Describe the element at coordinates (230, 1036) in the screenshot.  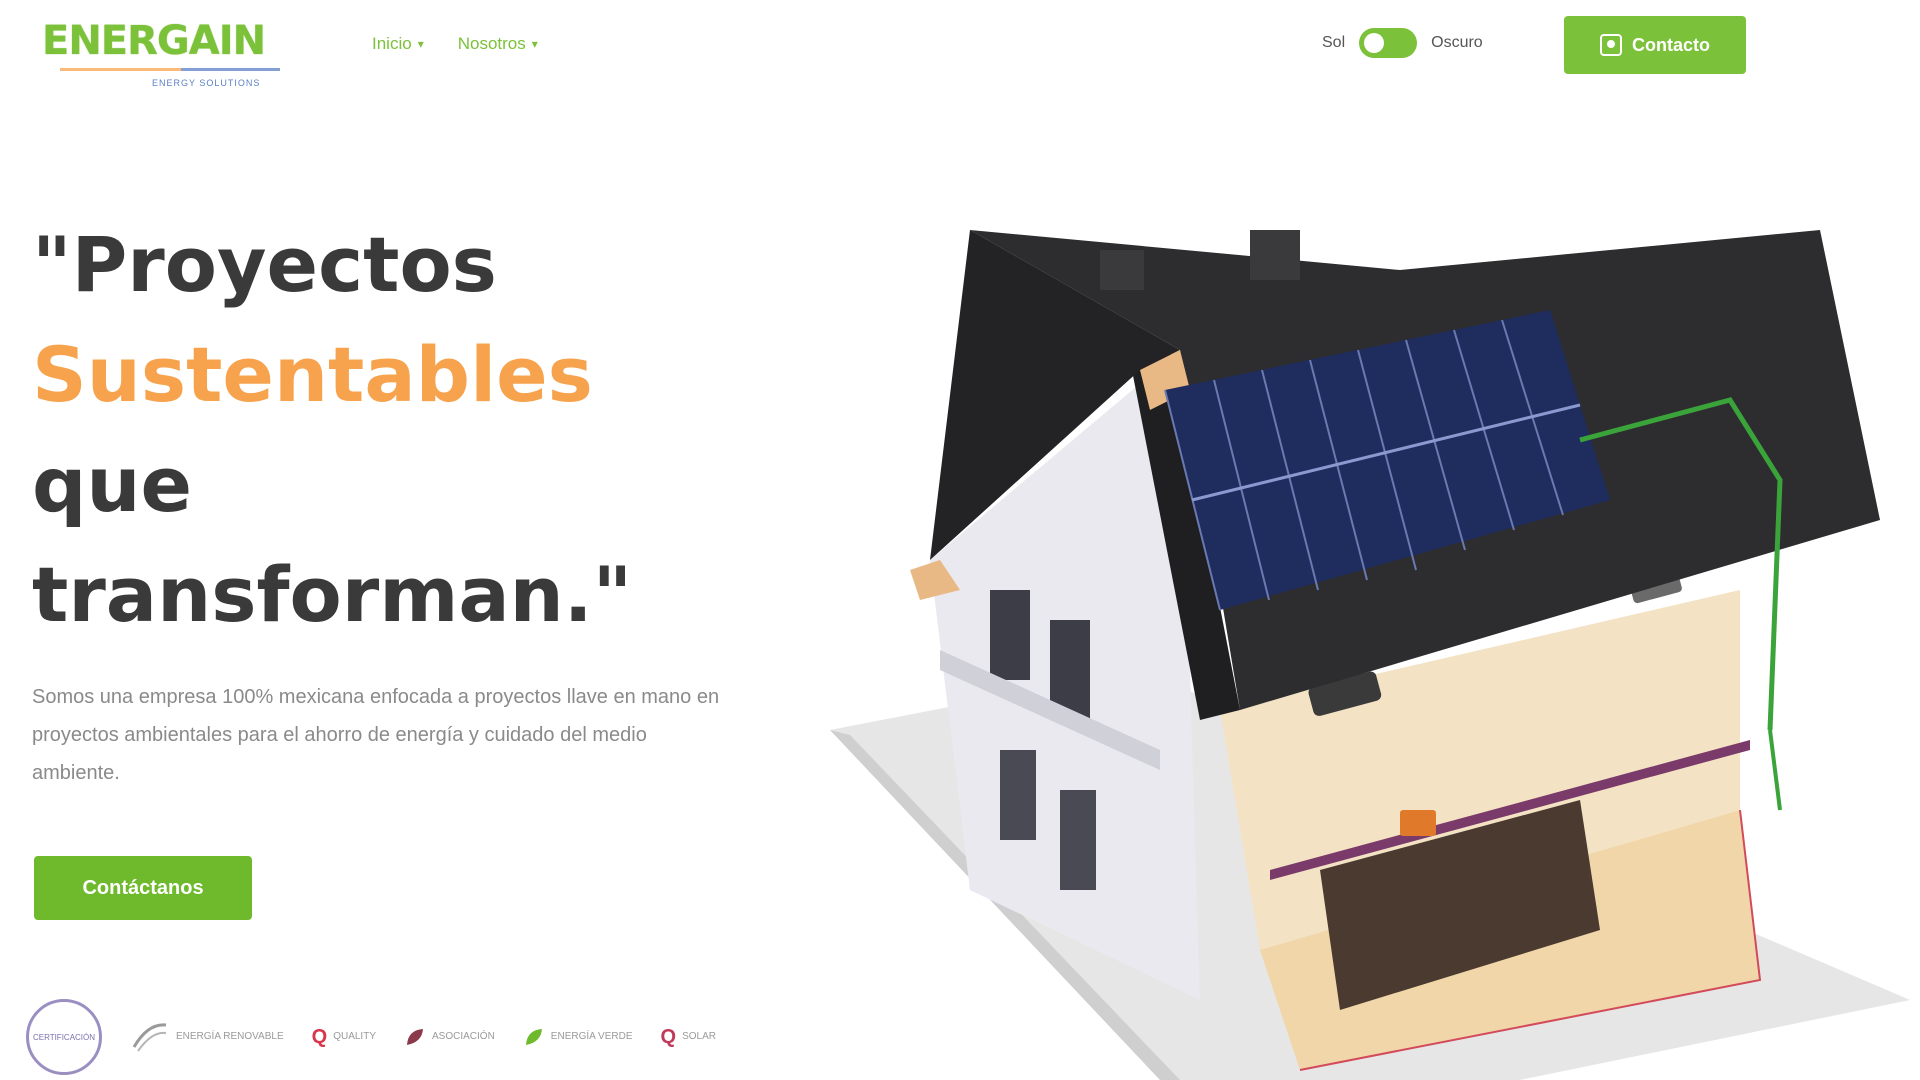
I see `partner-text: ENERGÍA RENOVABLE` at that location.